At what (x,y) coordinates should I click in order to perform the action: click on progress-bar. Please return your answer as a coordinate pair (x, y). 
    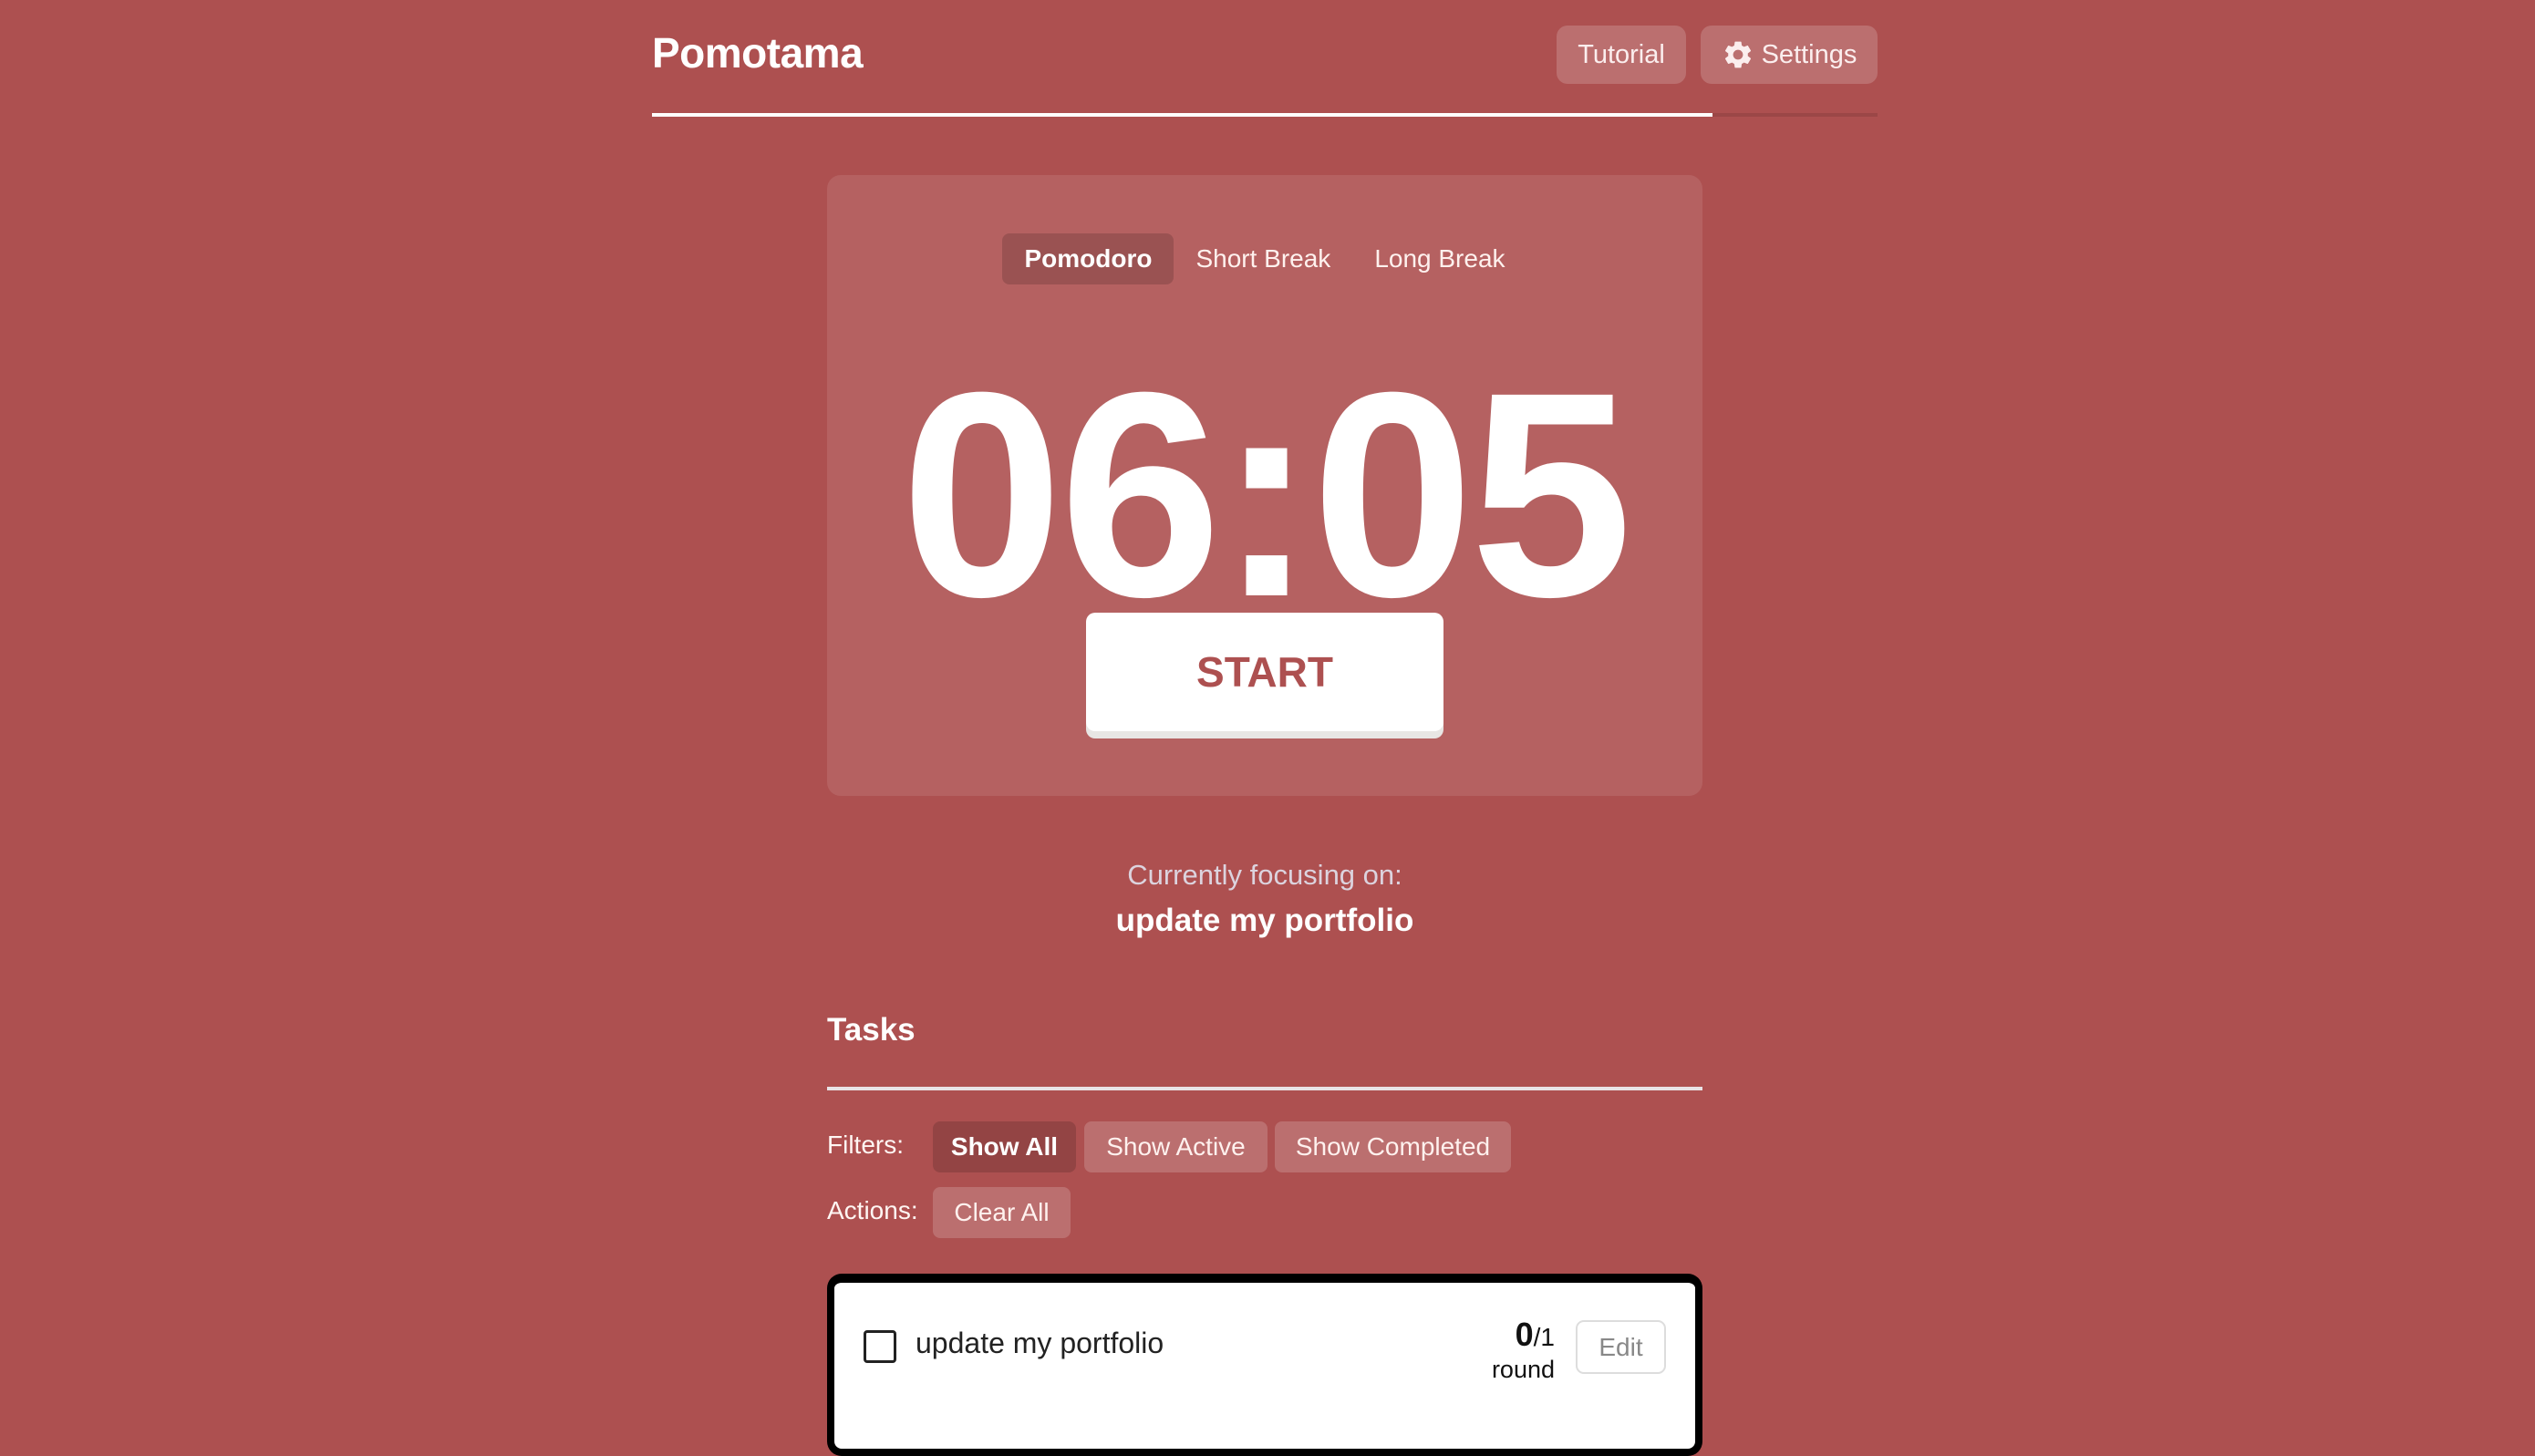
    Looking at the image, I should click on (1265, 115).